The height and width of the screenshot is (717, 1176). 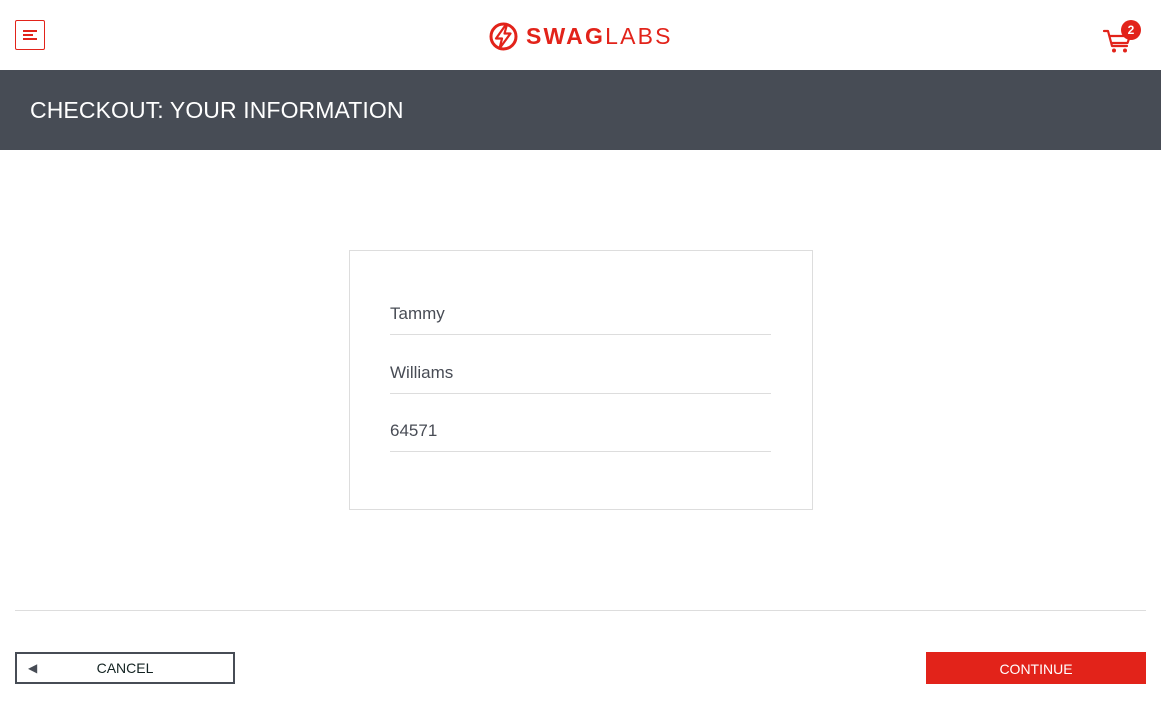 I want to click on brand-name-light: LABS, so click(x=639, y=36).